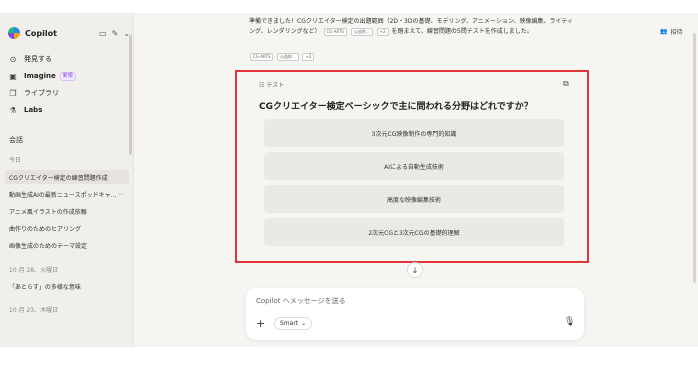 The width and height of the screenshot is (698, 365). I want to click on citation-chip: CG-ARTS, so click(335, 31).